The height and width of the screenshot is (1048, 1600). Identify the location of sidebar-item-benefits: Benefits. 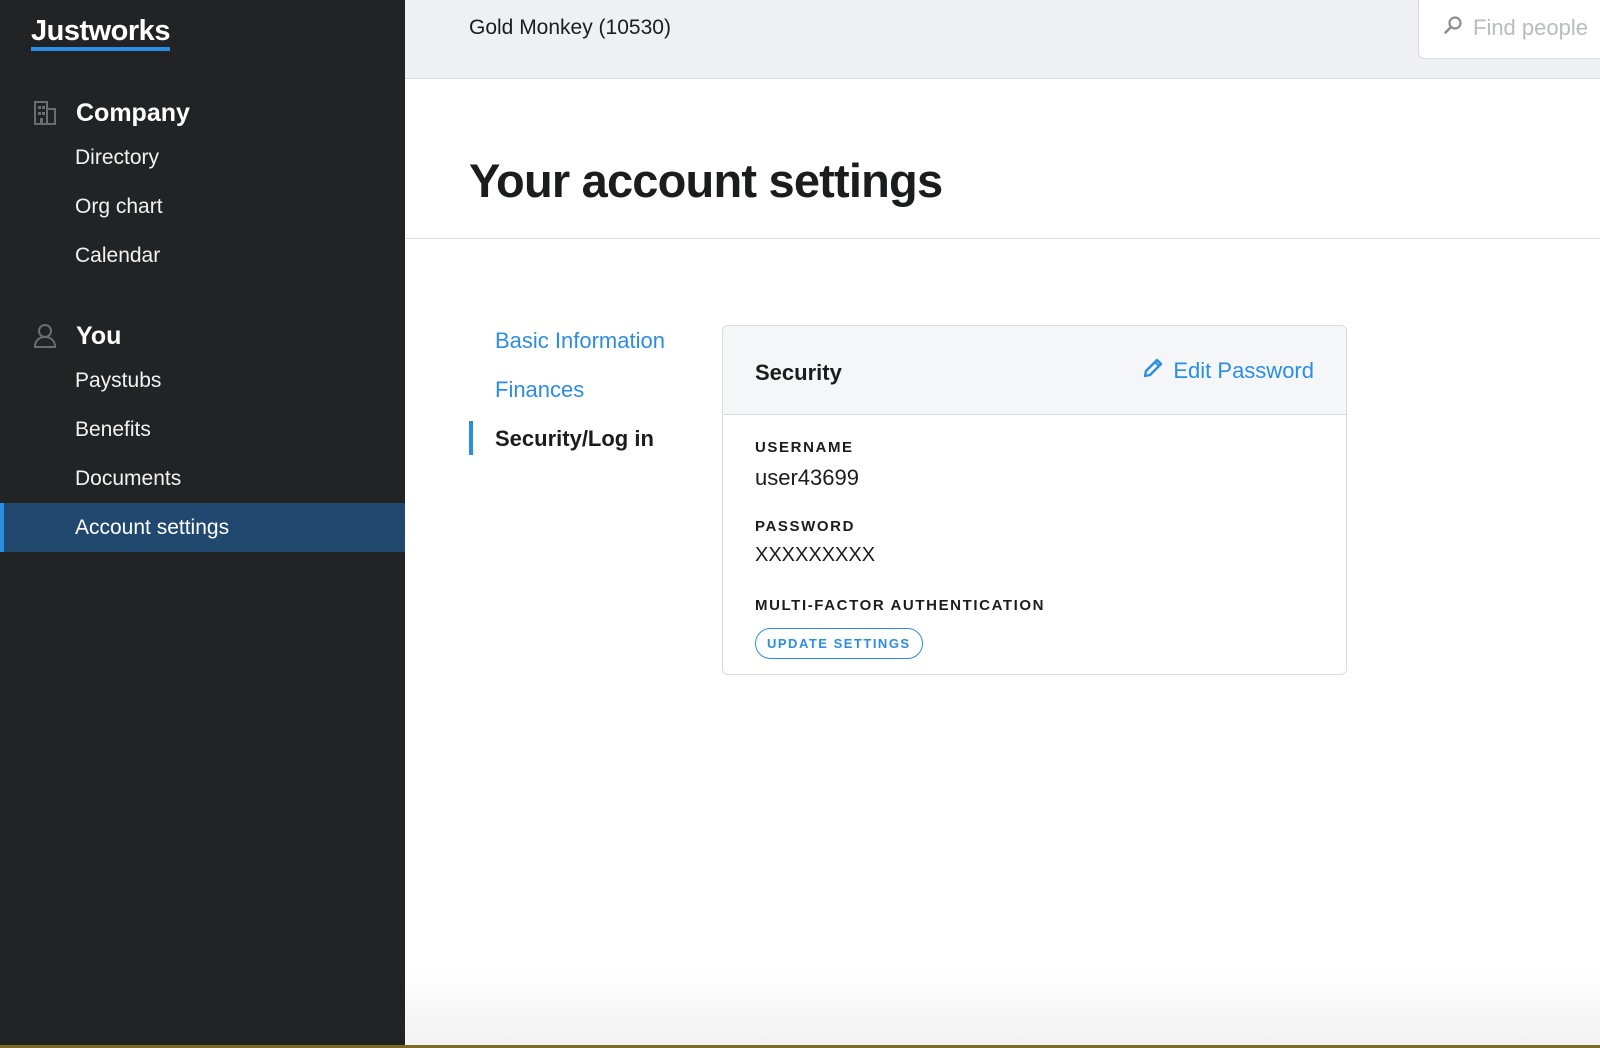
(202, 429).